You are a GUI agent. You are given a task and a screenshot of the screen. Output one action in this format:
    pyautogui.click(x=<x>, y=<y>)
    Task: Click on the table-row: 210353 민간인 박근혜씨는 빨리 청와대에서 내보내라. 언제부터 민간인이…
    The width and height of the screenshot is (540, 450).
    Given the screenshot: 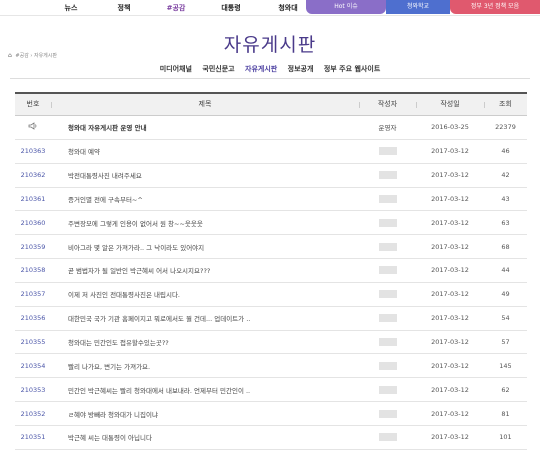 What is the action you would take?
    pyautogui.click(x=271, y=390)
    